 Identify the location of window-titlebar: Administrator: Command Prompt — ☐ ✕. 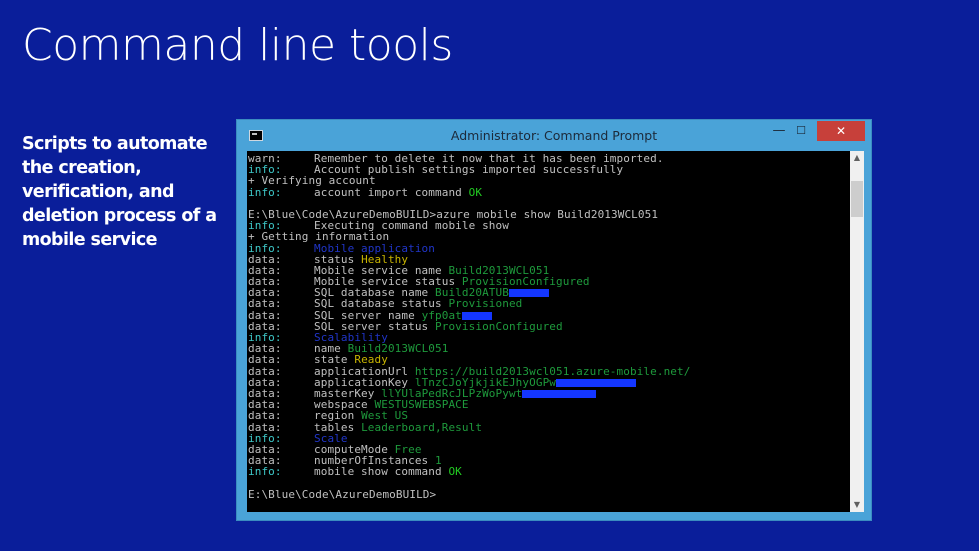
(554, 135).